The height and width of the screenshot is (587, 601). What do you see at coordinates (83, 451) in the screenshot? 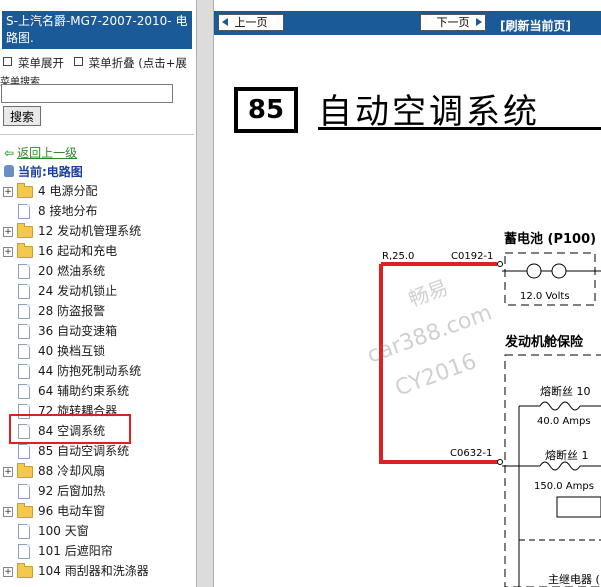
I see `tree-item-label: 85 自动空调系统` at bounding box center [83, 451].